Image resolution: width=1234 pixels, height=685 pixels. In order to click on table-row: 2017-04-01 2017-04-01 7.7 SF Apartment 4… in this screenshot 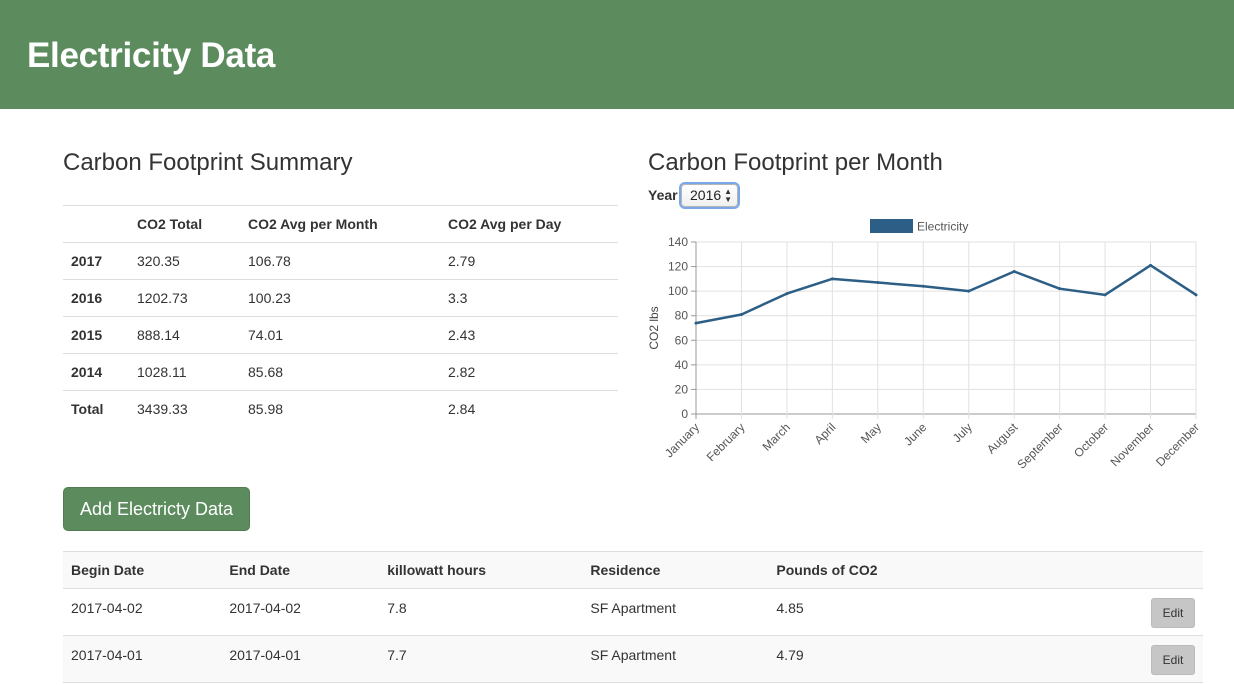, I will do `click(633, 659)`.